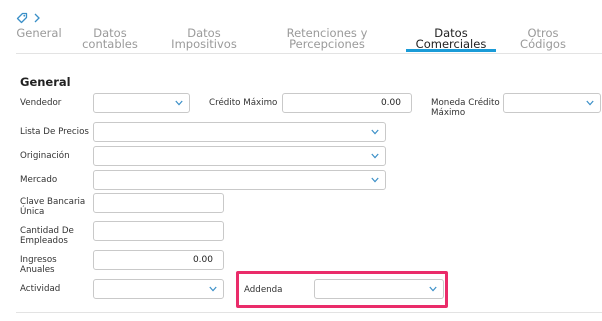 The height and width of the screenshot is (321, 602). What do you see at coordinates (39, 33) in the screenshot?
I see `tab-general: General` at bounding box center [39, 33].